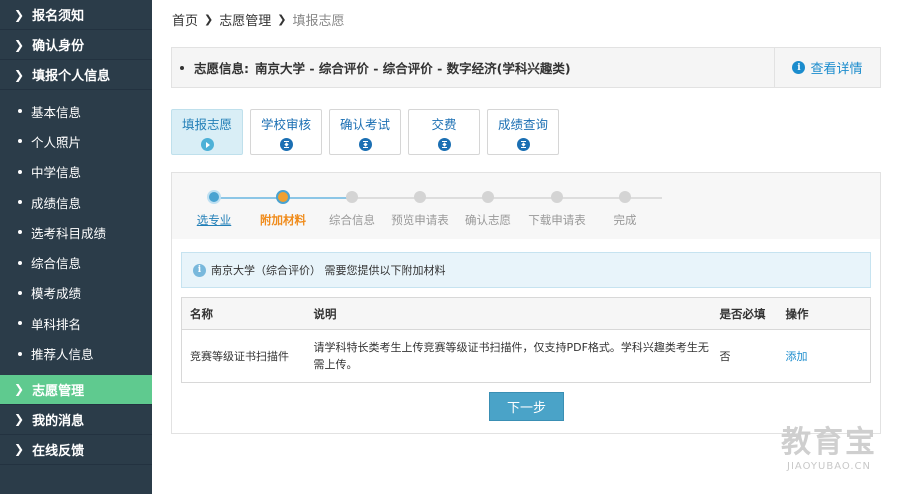 The height and width of the screenshot is (494, 897). I want to click on sidebar-subitem-label: 模考成绩, so click(56, 294).